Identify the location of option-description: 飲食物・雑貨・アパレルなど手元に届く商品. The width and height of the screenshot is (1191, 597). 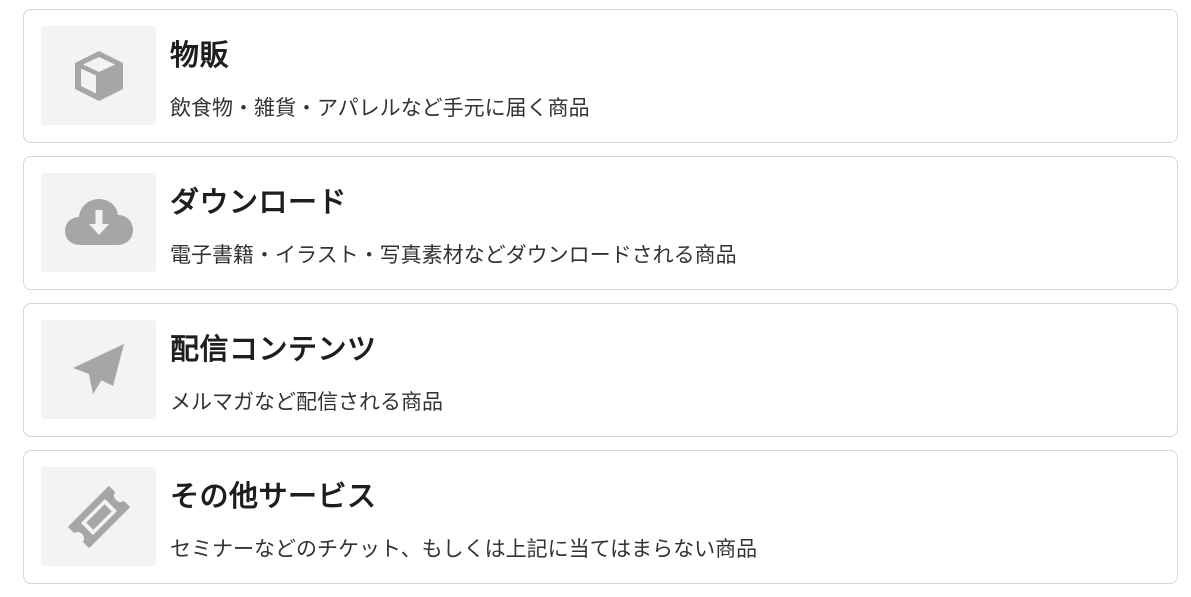
(380, 108).